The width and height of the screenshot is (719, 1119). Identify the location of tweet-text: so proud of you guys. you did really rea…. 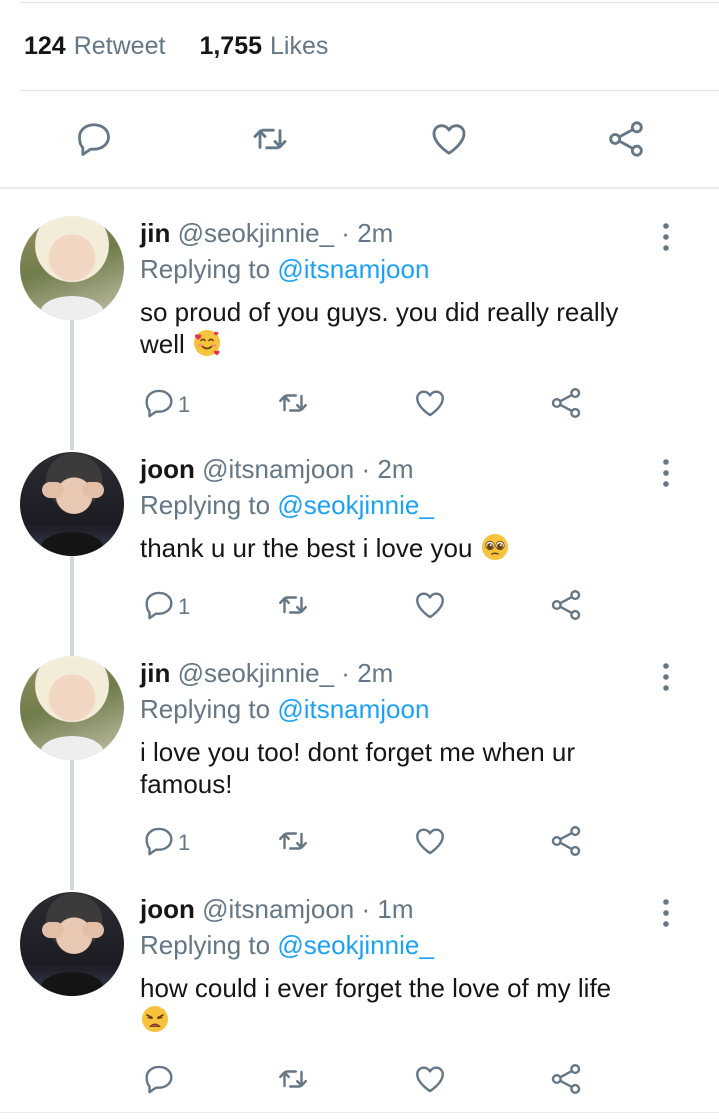
(405, 328).